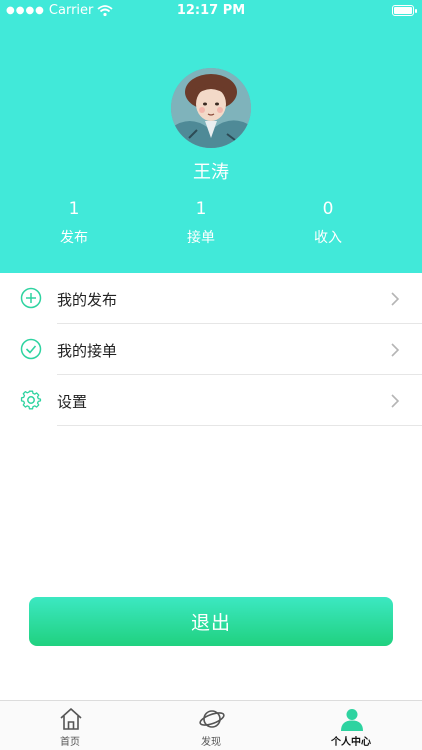 The height and width of the screenshot is (750, 422). I want to click on tab-label: 发现, so click(211, 742).